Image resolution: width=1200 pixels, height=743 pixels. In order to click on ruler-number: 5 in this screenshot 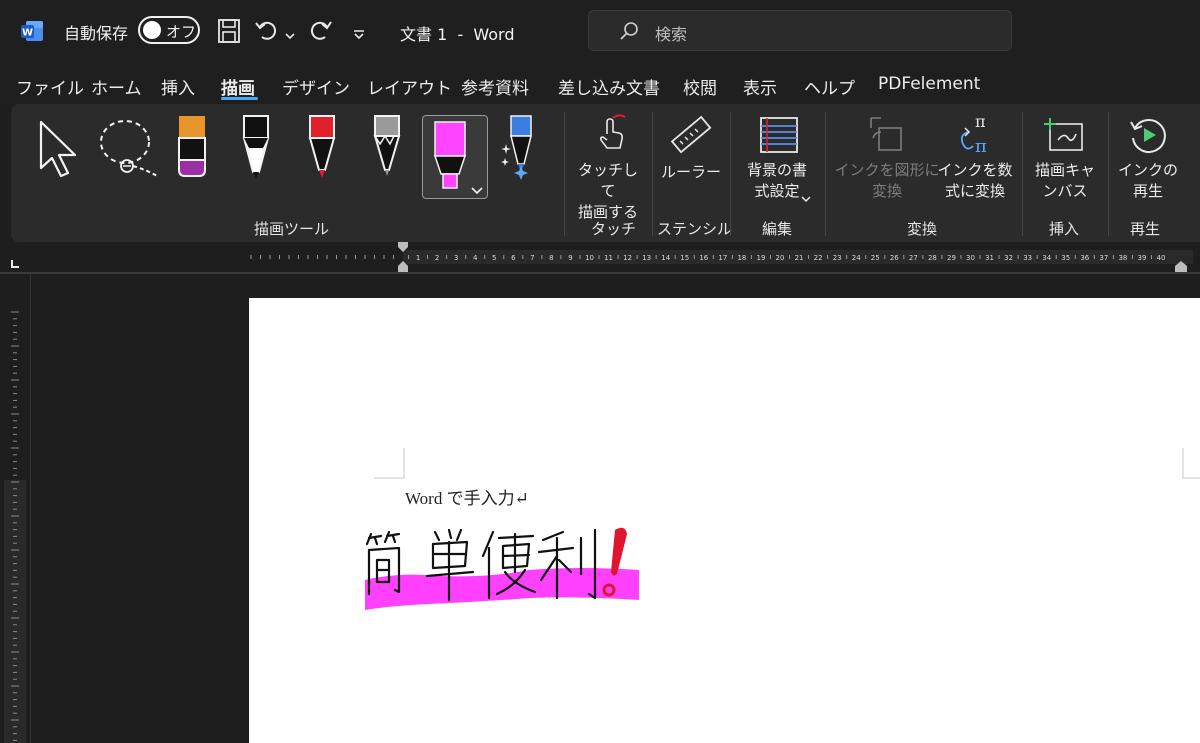, I will do `click(494, 258)`.